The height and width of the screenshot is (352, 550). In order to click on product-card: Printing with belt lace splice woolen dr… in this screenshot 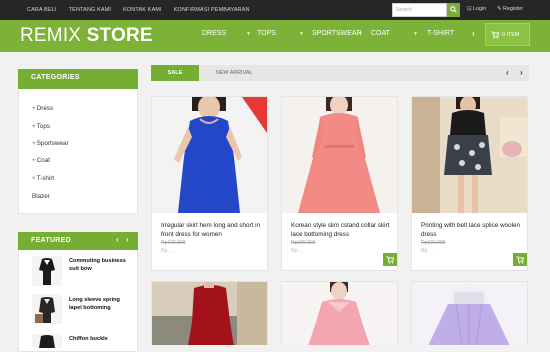, I will do `click(469, 183)`.